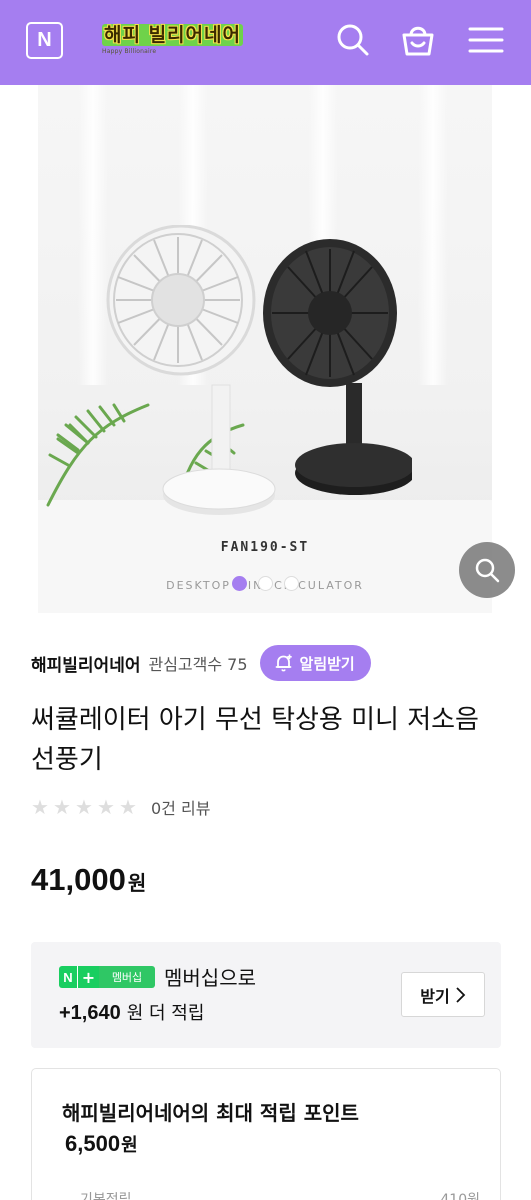 Image resolution: width=531 pixels, height=1200 pixels. What do you see at coordinates (418, 40) in the screenshot?
I see `shopping-bag-icon` at bounding box center [418, 40].